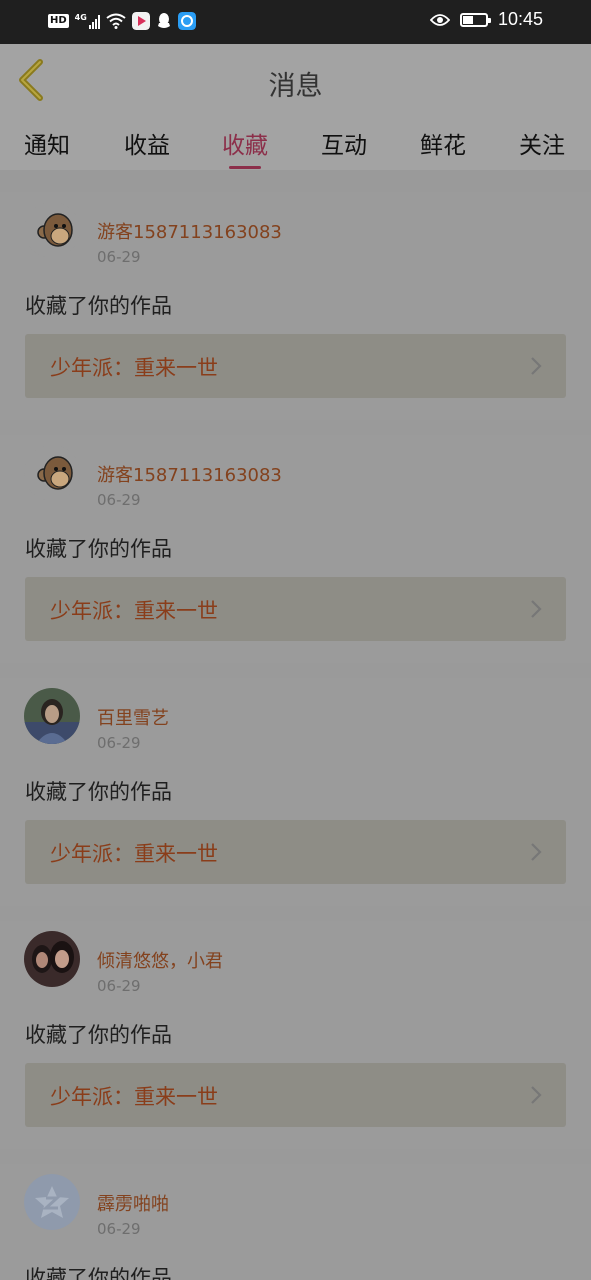  I want to click on signal-icon, so click(94, 21).